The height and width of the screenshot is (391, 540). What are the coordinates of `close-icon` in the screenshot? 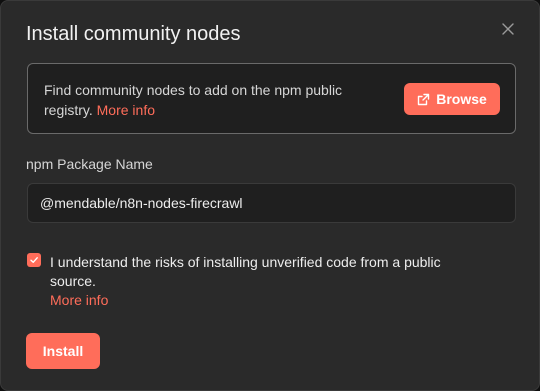 It's located at (508, 29).